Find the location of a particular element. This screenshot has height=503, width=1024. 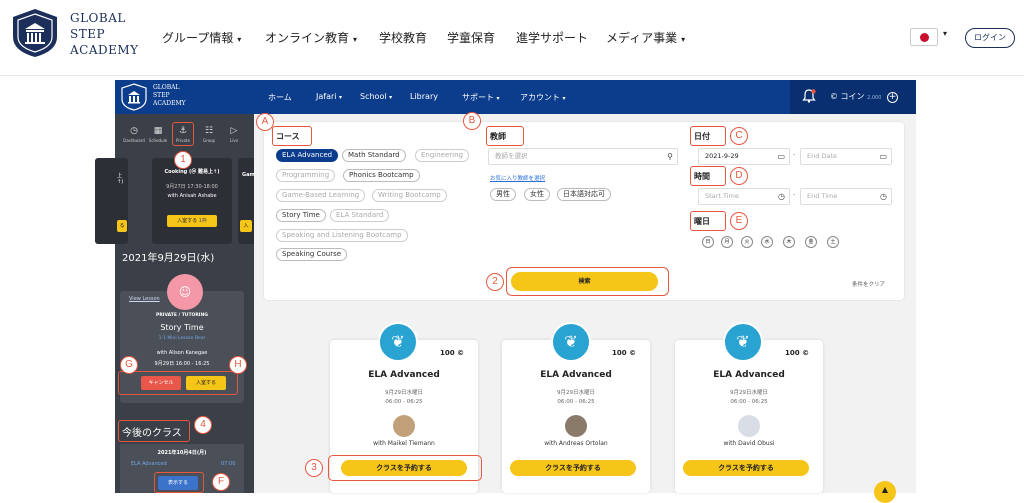

schedule-icon: ▦ is located at coordinates (158, 131).